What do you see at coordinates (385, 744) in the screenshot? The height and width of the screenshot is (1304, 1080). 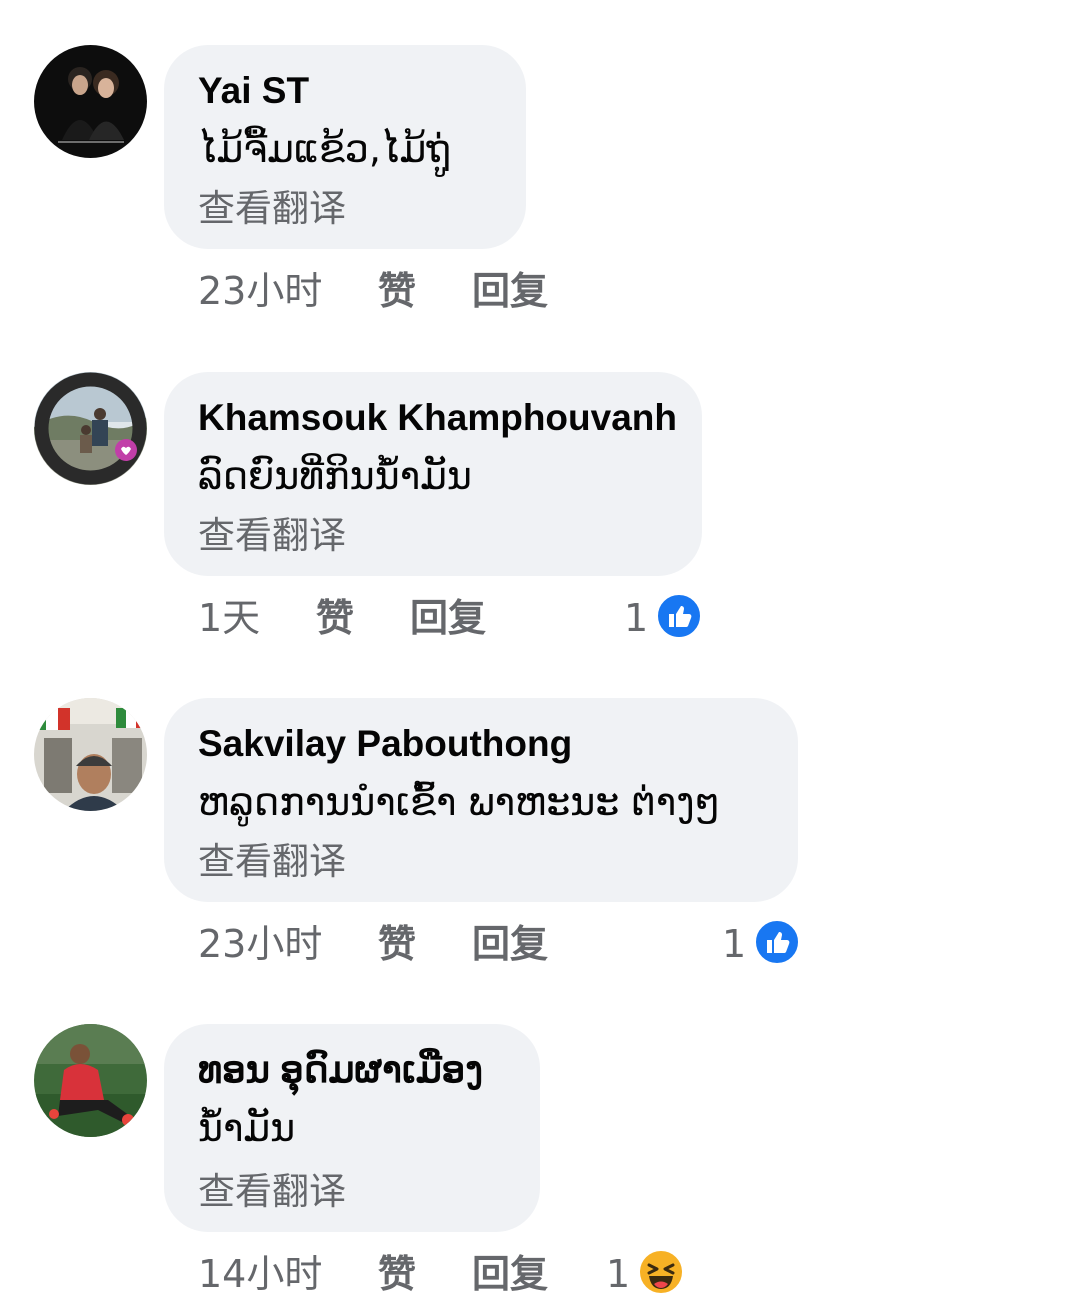 I see `comment-author: Sakvilay Pabouthong` at bounding box center [385, 744].